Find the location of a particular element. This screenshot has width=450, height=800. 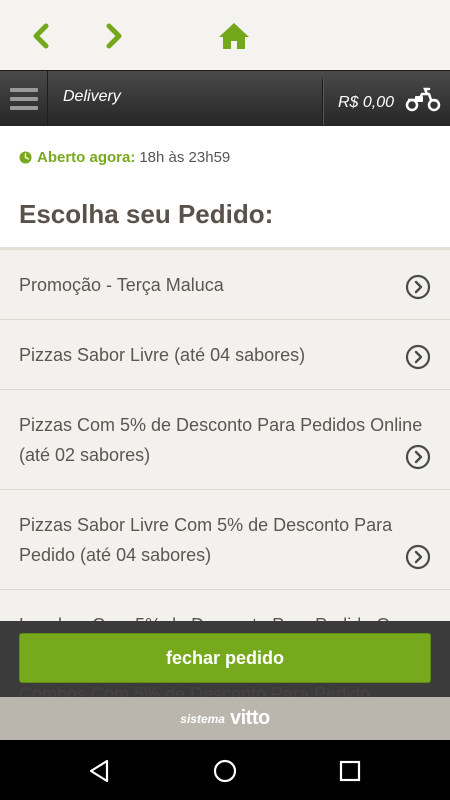

open-status-label: Aberto agora: is located at coordinates (86, 157).